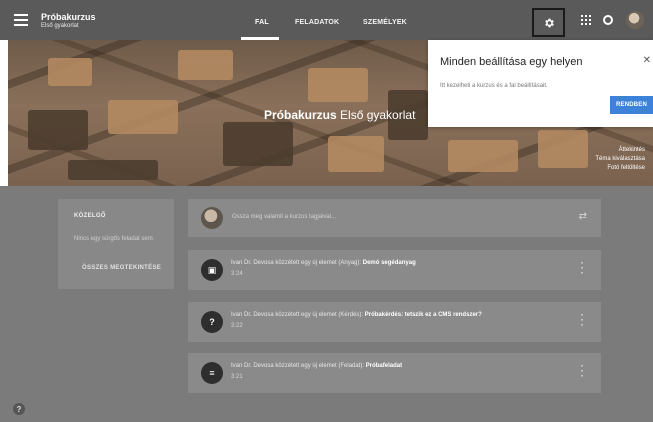 This screenshot has width=653, height=422. What do you see at coordinates (300, 115) in the screenshot?
I see `banner-course-name: Próbakurzus` at bounding box center [300, 115].